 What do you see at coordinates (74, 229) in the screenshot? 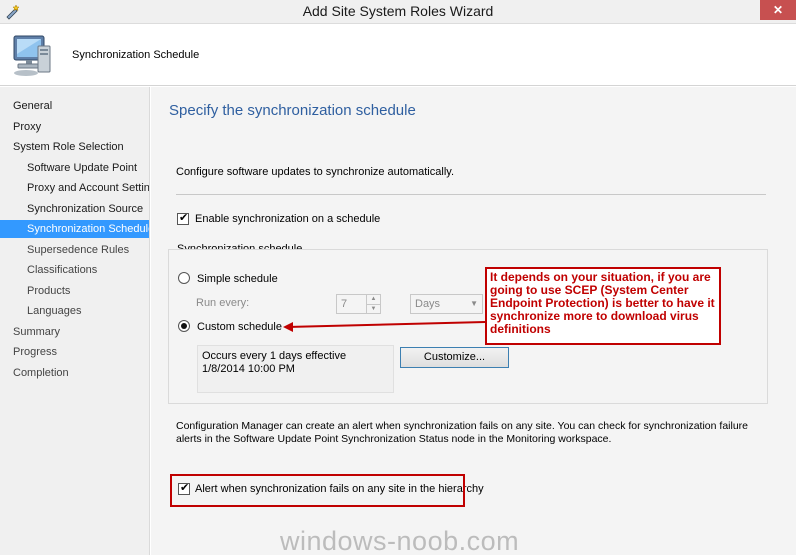
I see `nav-item-synchronization-schedule: Synchronization Schedule` at bounding box center [74, 229].